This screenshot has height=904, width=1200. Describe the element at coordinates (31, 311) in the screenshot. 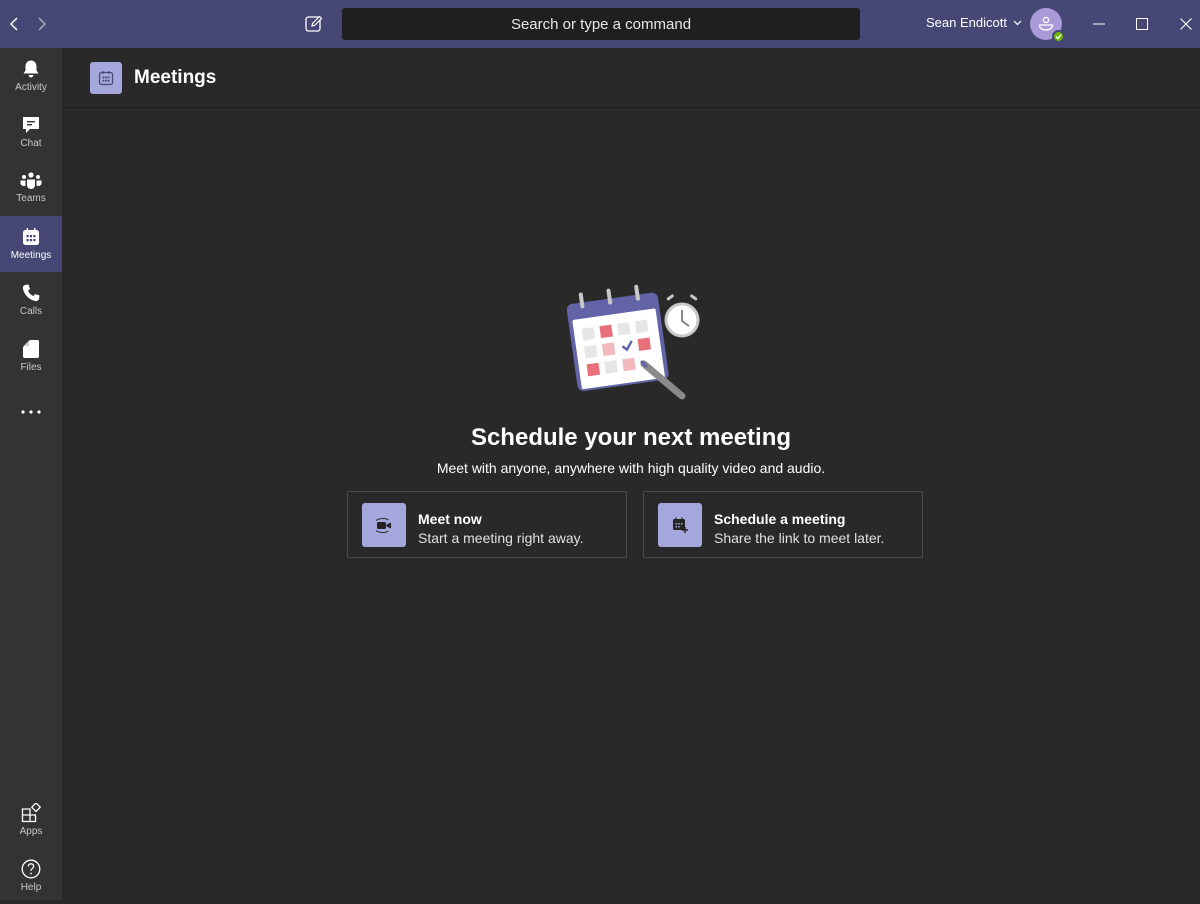

I see `rail-label: Calls` at that location.